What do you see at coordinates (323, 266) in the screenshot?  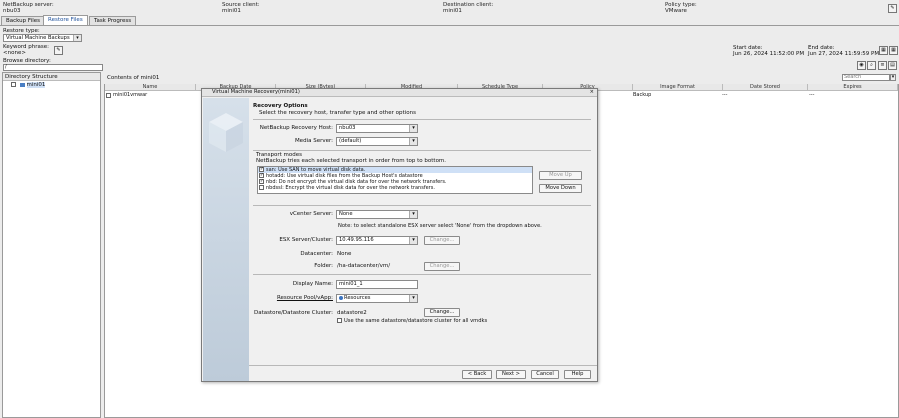 I see `folder-label: Folder:` at bounding box center [323, 266].